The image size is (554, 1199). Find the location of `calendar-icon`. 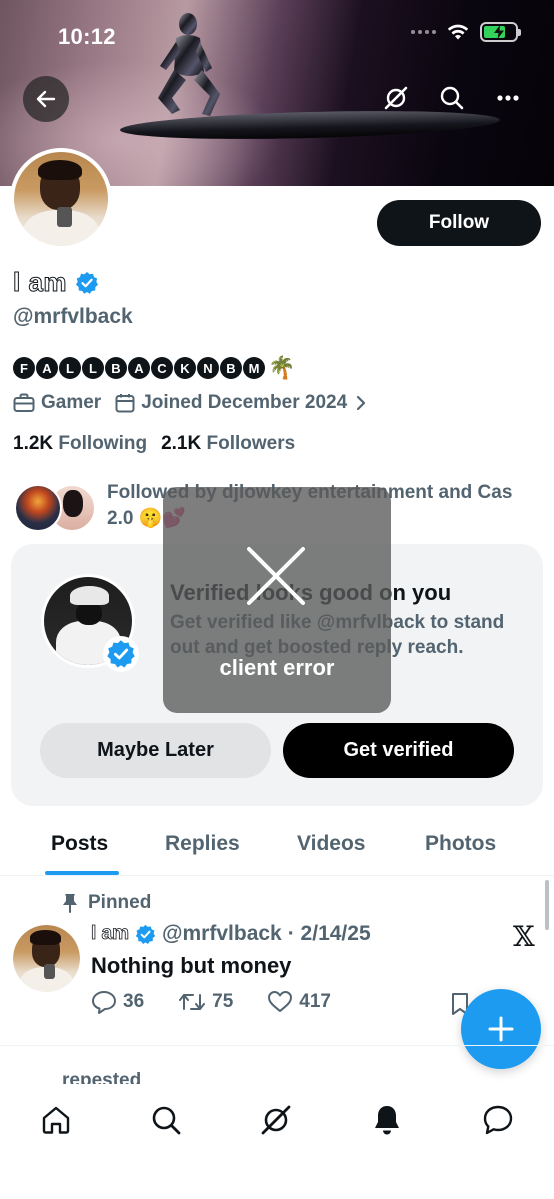

calendar-icon is located at coordinates (125, 403).